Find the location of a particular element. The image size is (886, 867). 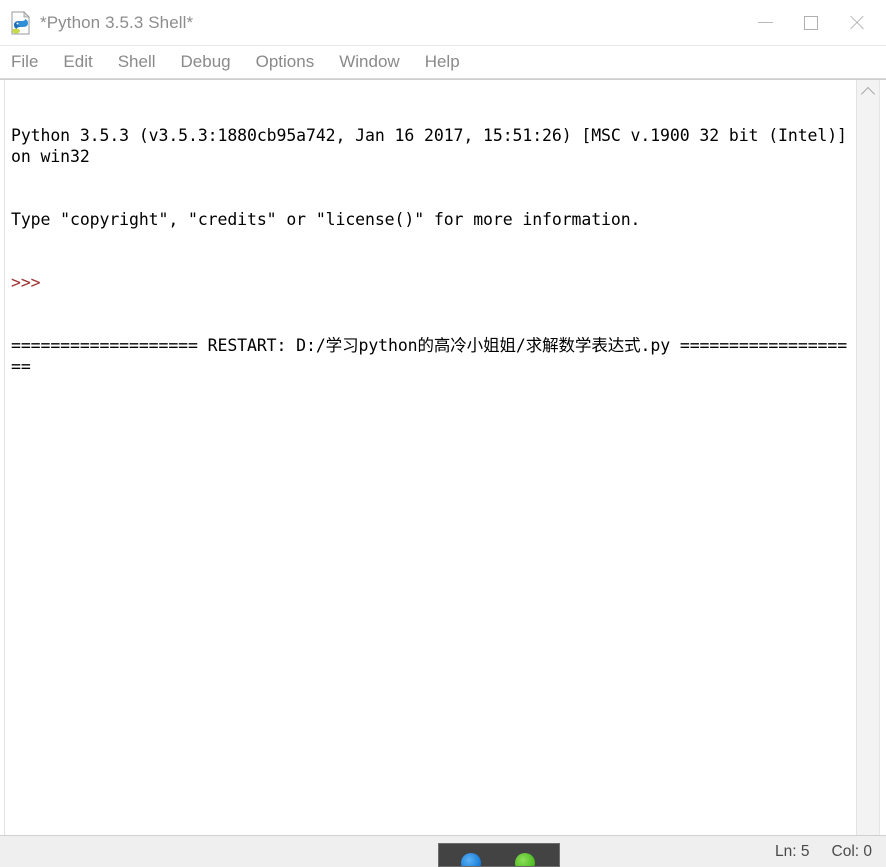

menu-item-options: Options is located at coordinates (285, 62).